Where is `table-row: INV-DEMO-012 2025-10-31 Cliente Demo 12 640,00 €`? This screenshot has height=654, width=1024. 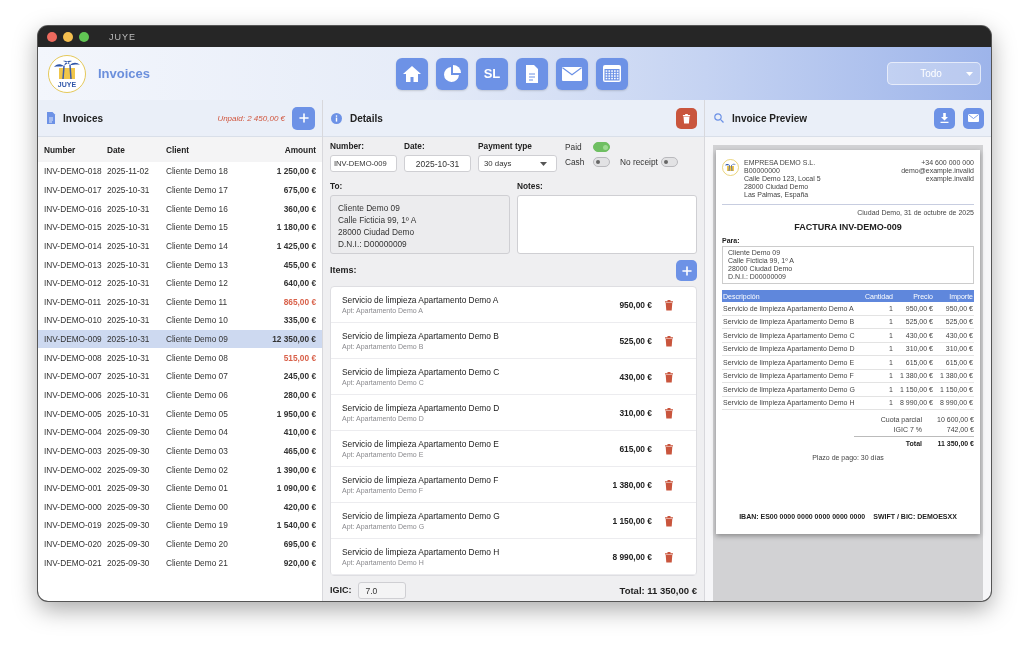
table-row: INV-DEMO-012 2025-10-31 Cliente Demo 12 640,00 € is located at coordinates (180, 283).